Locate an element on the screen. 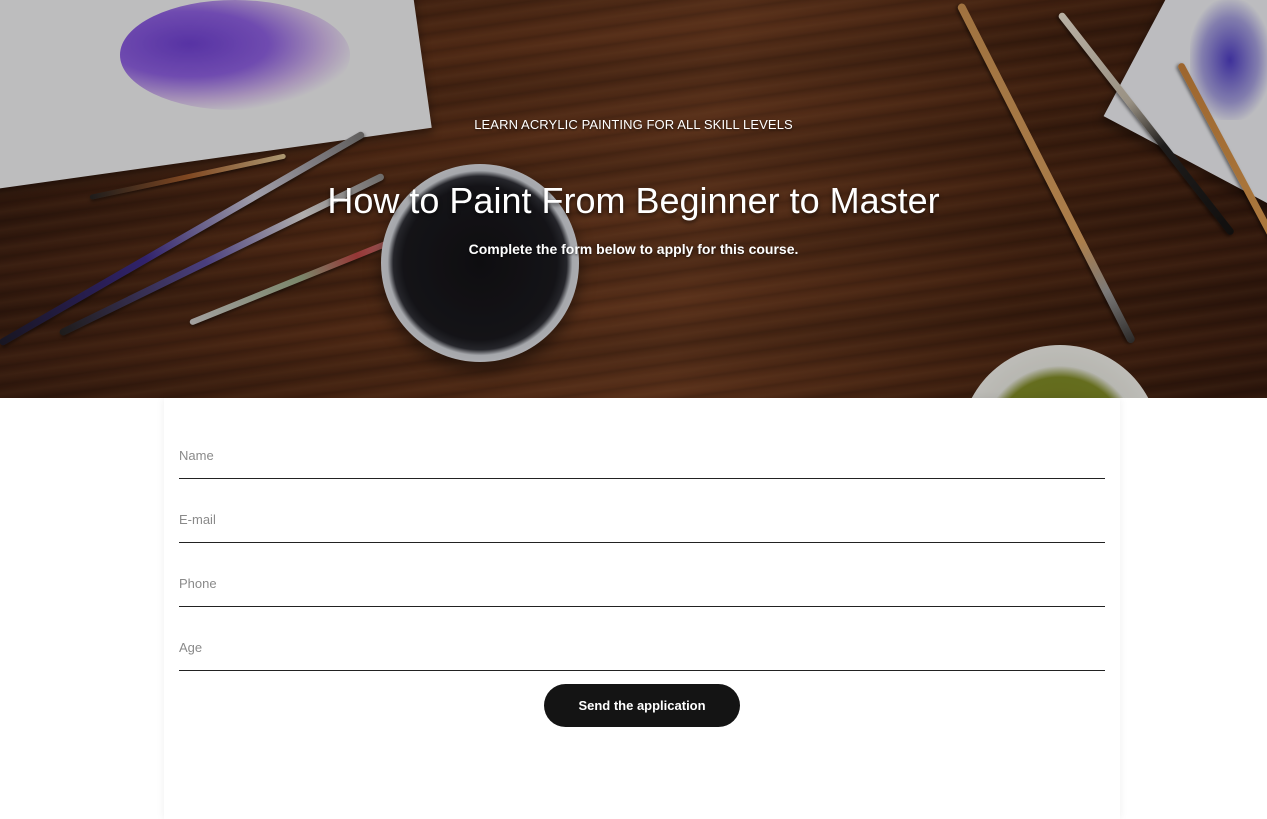  name-field is located at coordinates (629, 455).